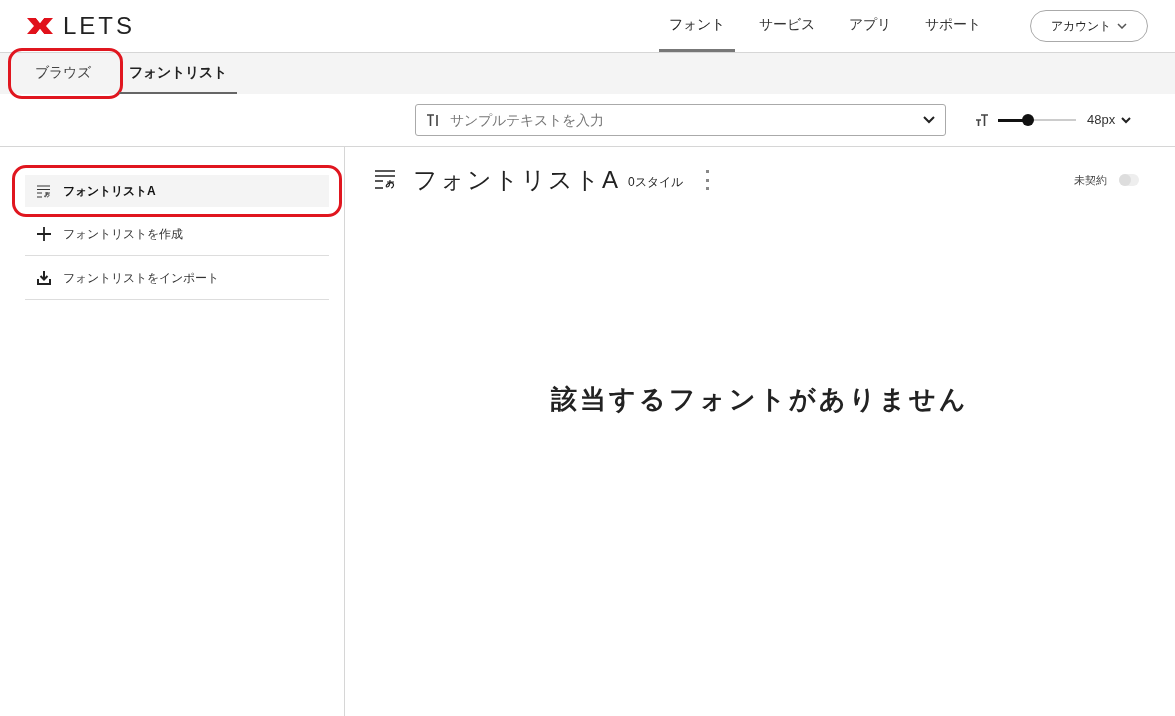  Describe the element at coordinates (1090, 180) in the screenshot. I see `contract-label: 未契約` at that location.